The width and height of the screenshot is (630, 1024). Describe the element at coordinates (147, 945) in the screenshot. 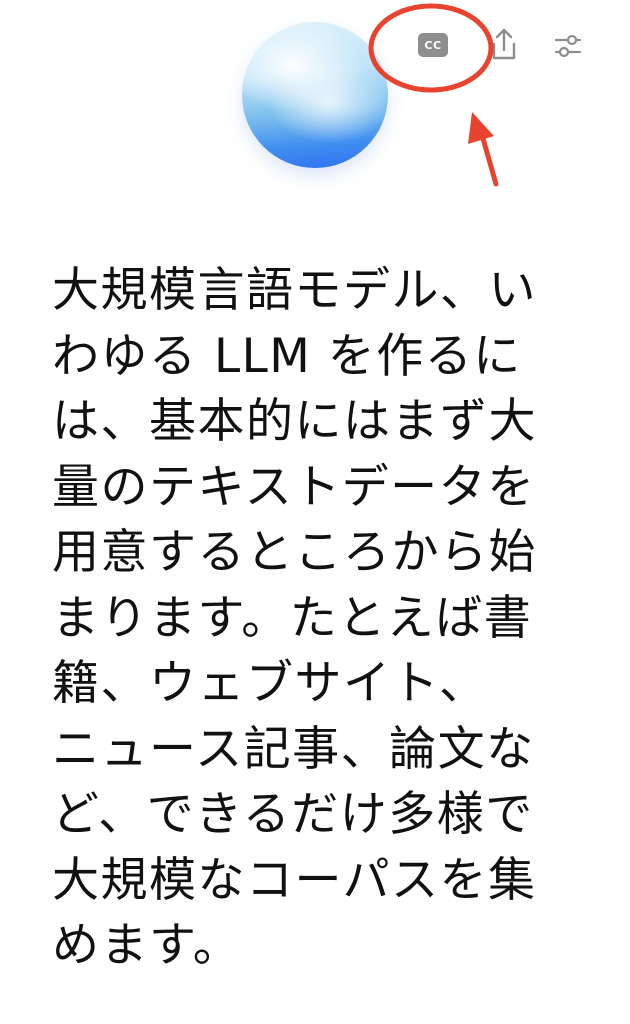

I see `transcript-line: めます。` at that location.